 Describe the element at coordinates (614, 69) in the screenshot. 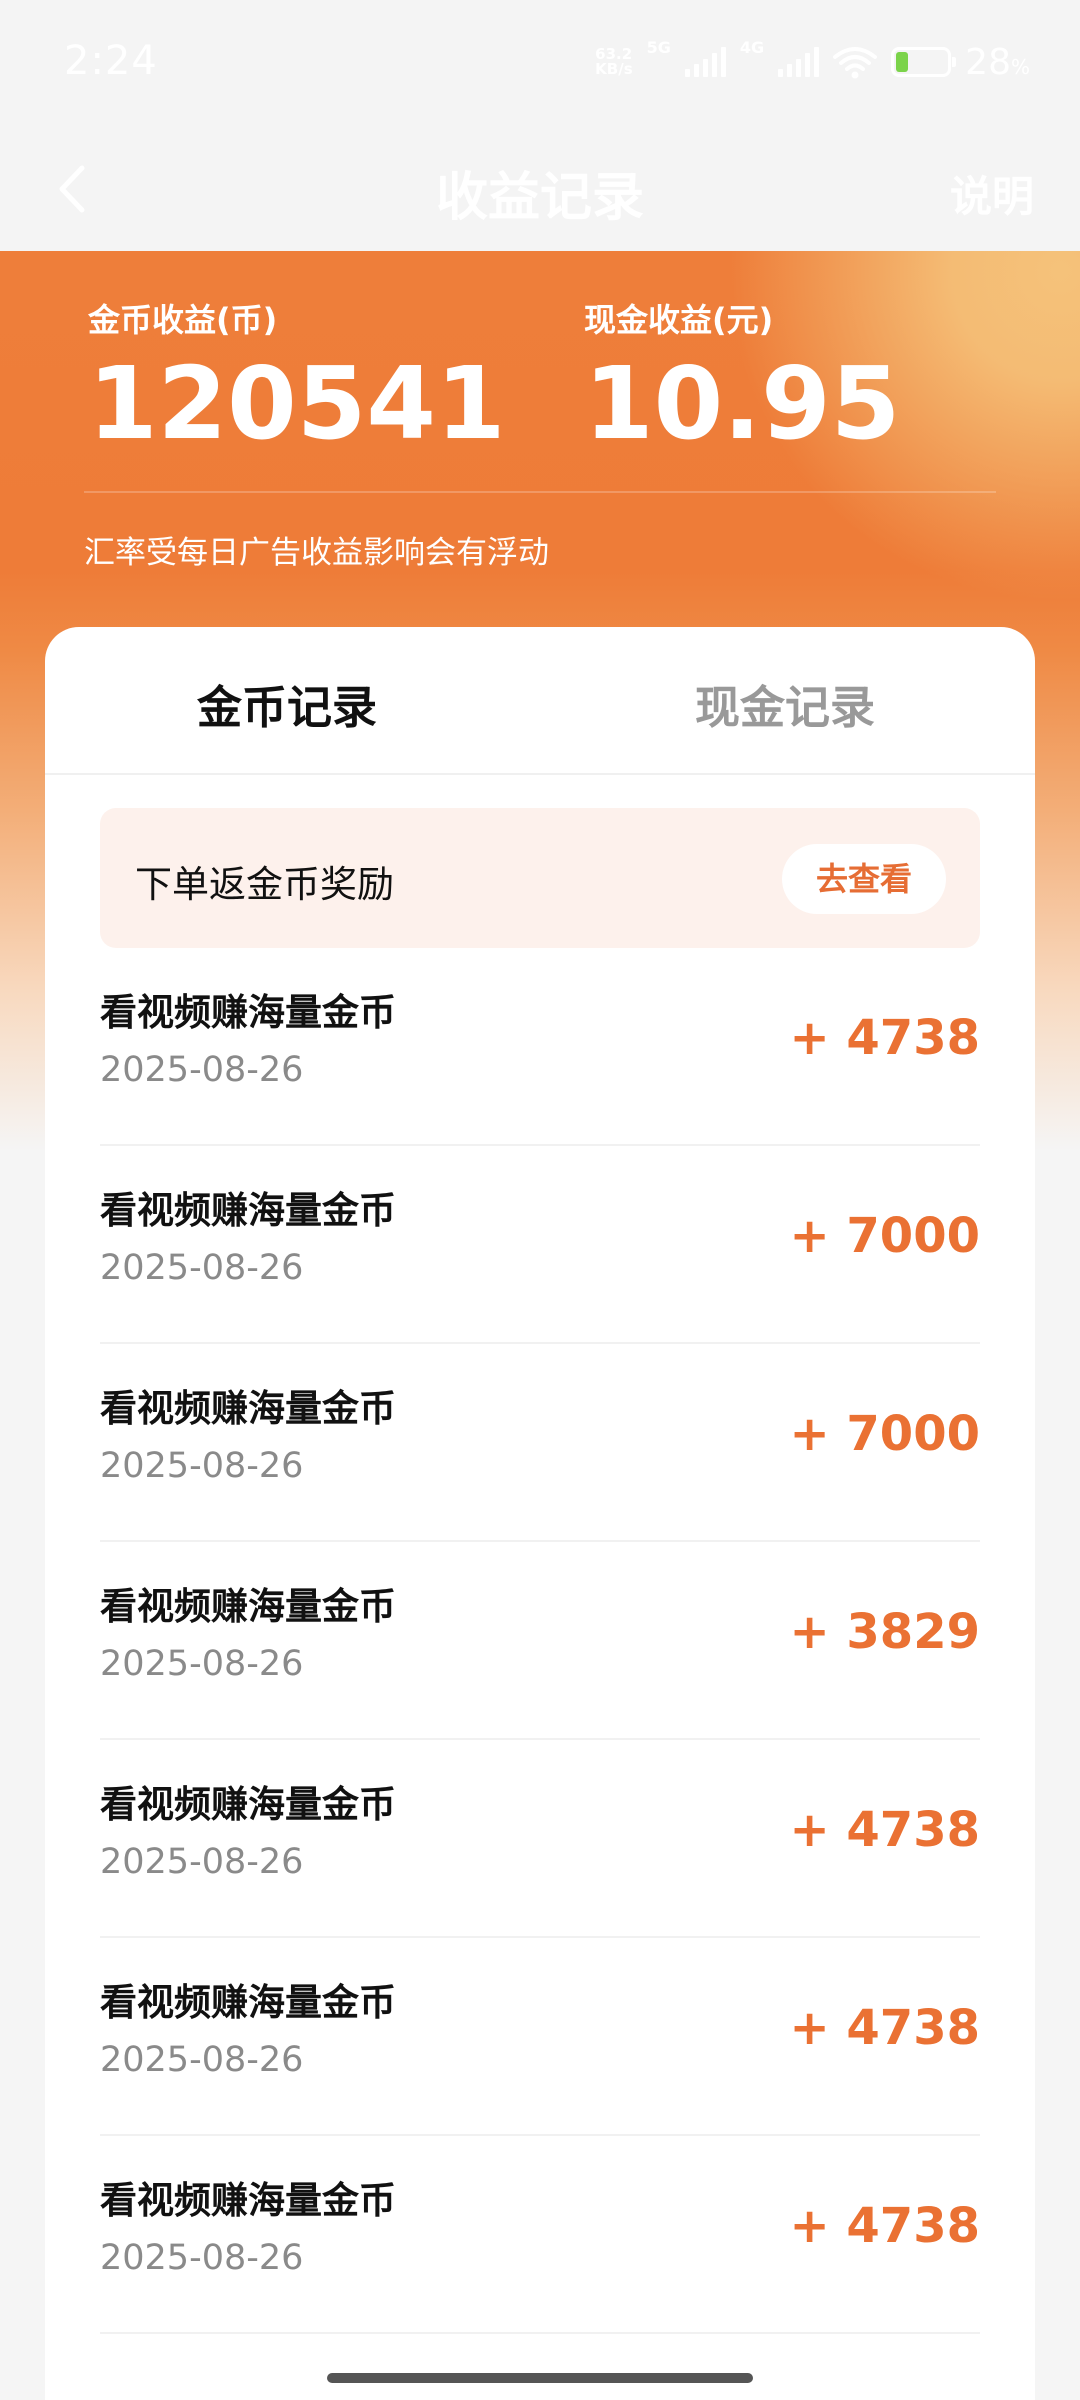

I see `network-speed-unit: KB/s` at that location.